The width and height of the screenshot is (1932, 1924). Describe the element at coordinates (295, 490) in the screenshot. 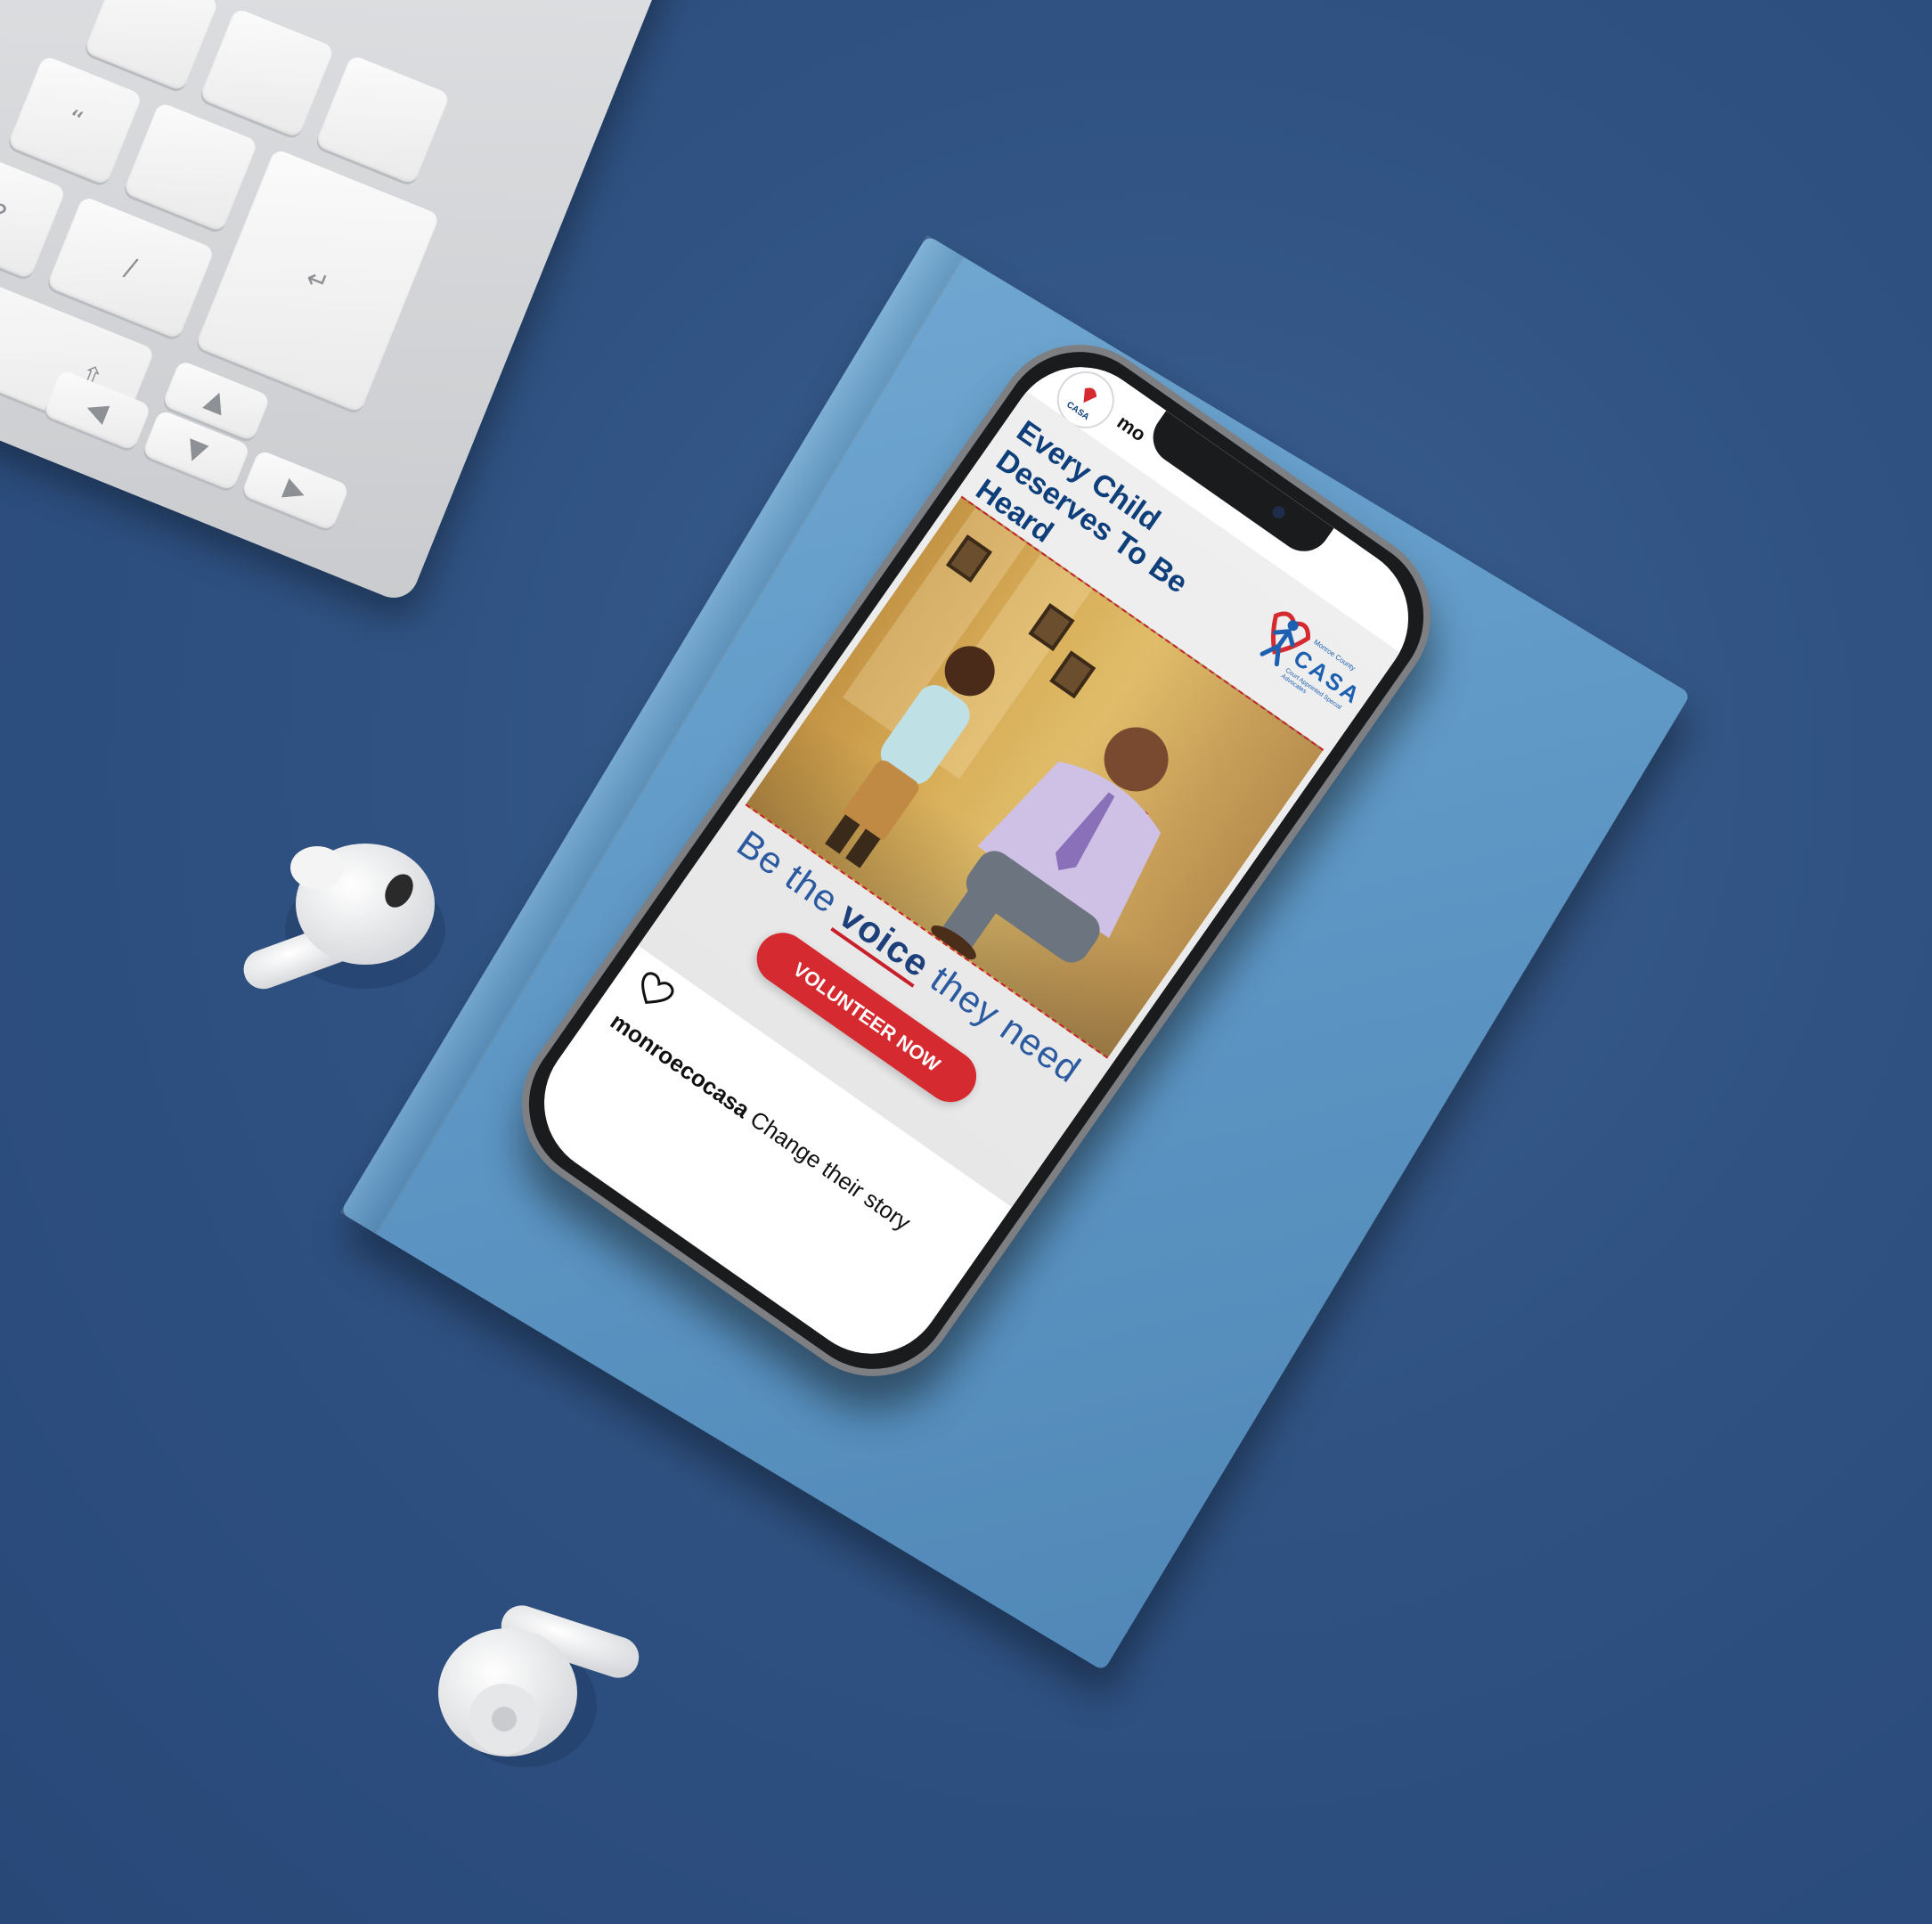

I see `right-arrow-key: ▶` at that location.